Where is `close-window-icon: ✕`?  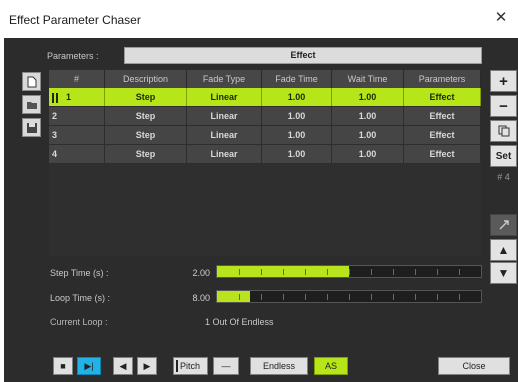 close-window-icon: ✕ is located at coordinates (501, 18).